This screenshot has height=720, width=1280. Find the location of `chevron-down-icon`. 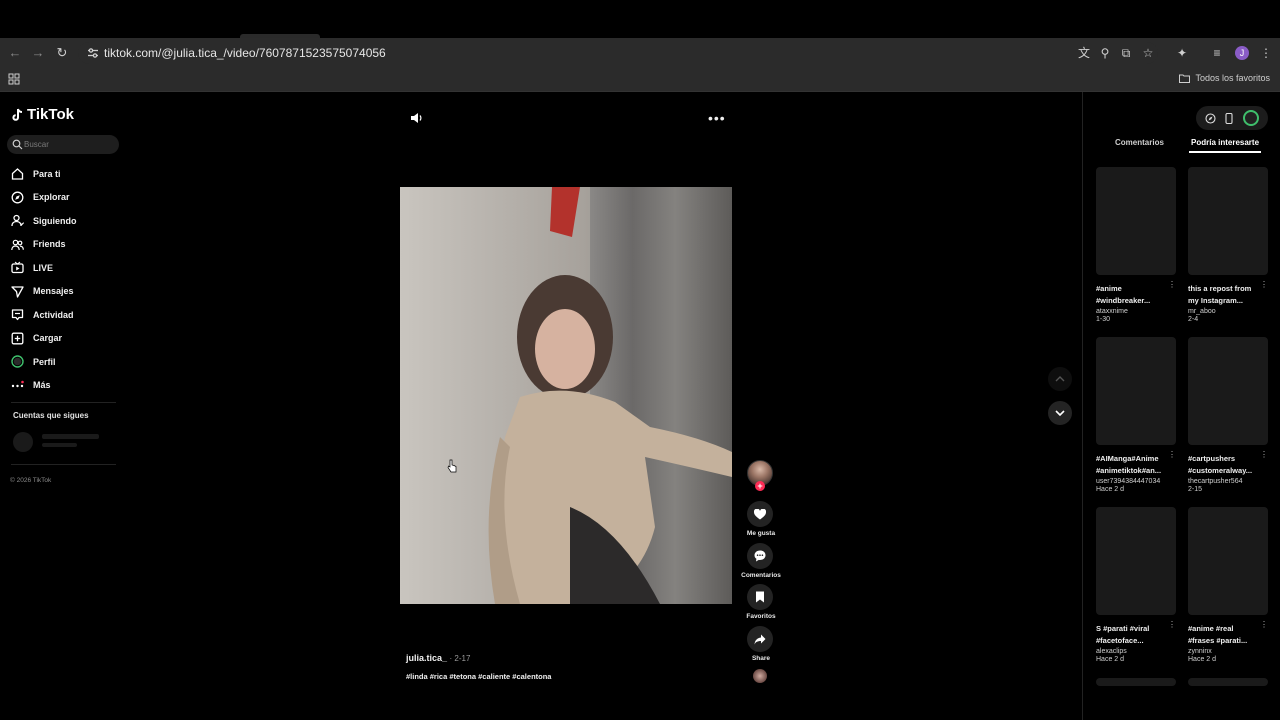

chevron-down-icon is located at coordinates (1060, 413).